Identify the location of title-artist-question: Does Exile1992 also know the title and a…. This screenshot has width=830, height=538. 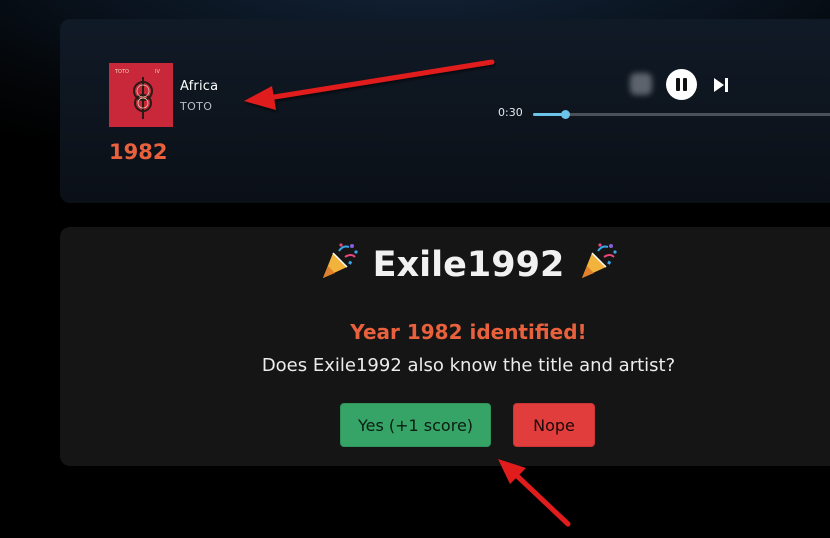
(468, 365).